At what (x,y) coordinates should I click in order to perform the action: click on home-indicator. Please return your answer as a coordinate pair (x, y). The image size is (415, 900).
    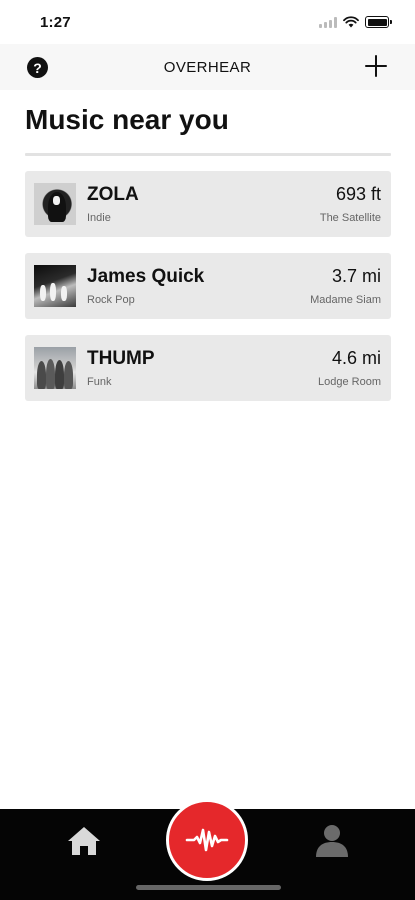
    Looking at the image, I should click on (208, 887).